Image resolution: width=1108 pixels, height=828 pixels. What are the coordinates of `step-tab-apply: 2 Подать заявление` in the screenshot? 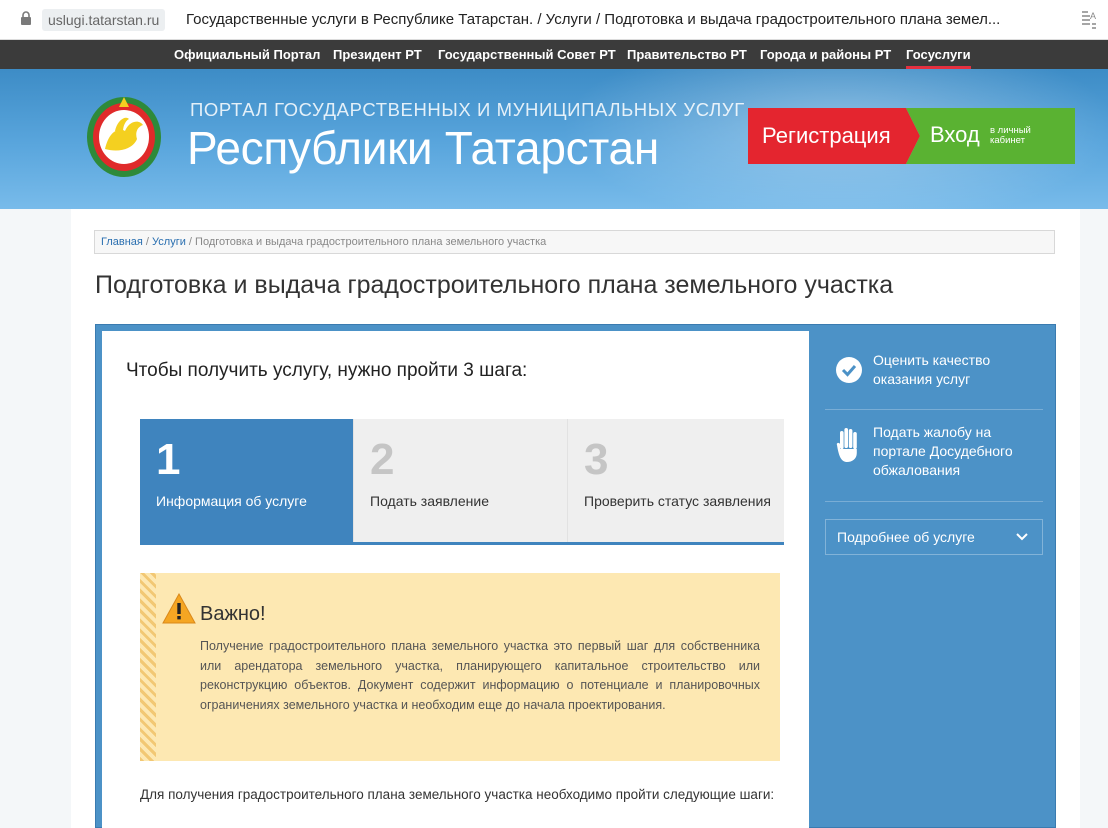 It's located at (460, 480).